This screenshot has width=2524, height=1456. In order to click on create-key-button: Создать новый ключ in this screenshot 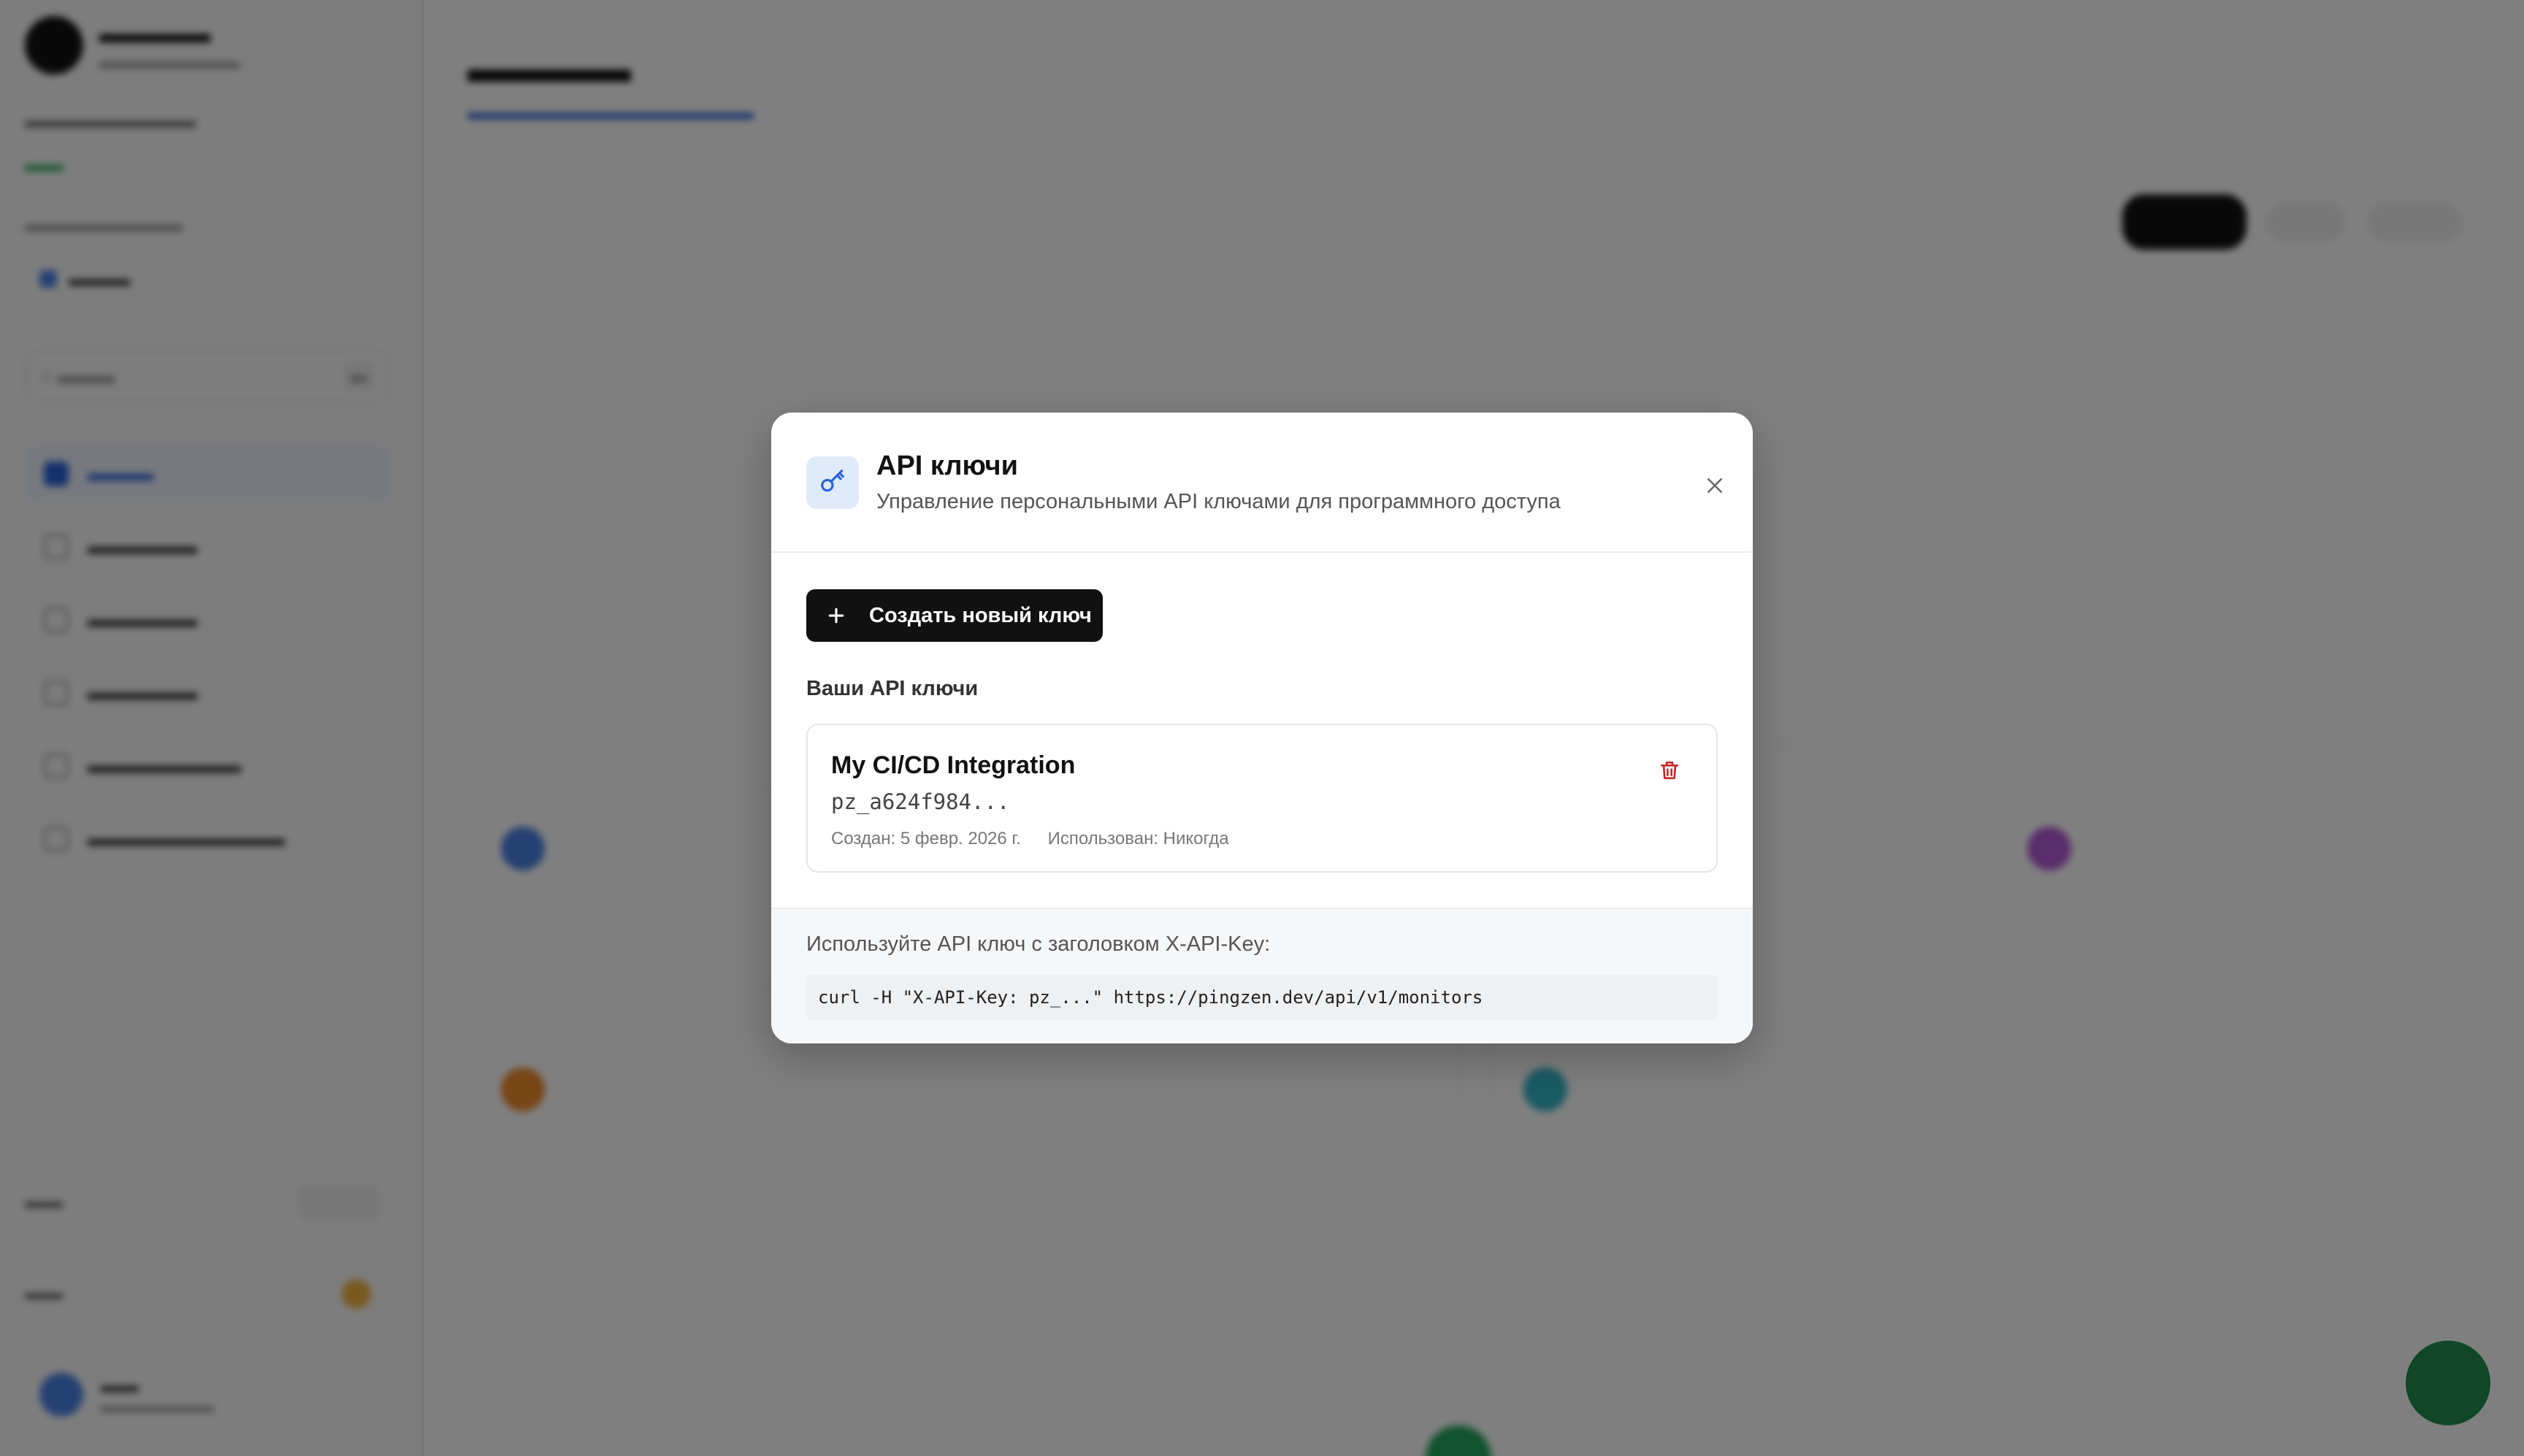, I will do `click(954, 615)`.